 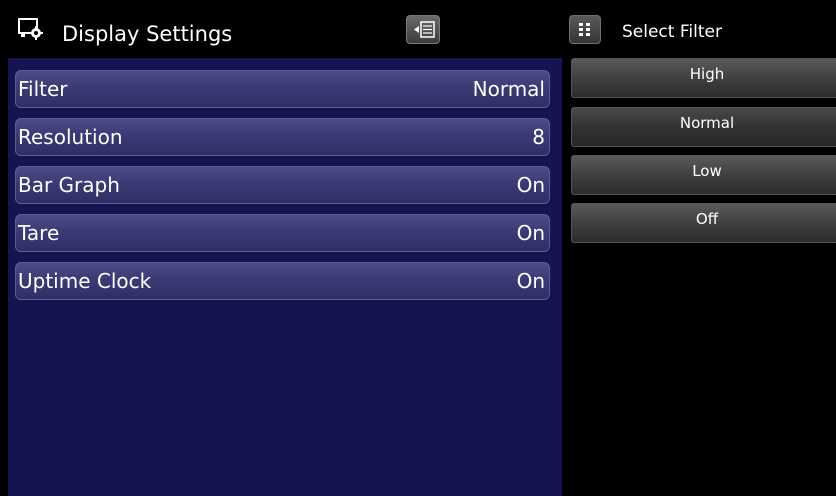 What do you see at coordinates (282, 233) in the screenshot?
I see `setting-row-tare: Tare On` at bounding box center [282, 233].